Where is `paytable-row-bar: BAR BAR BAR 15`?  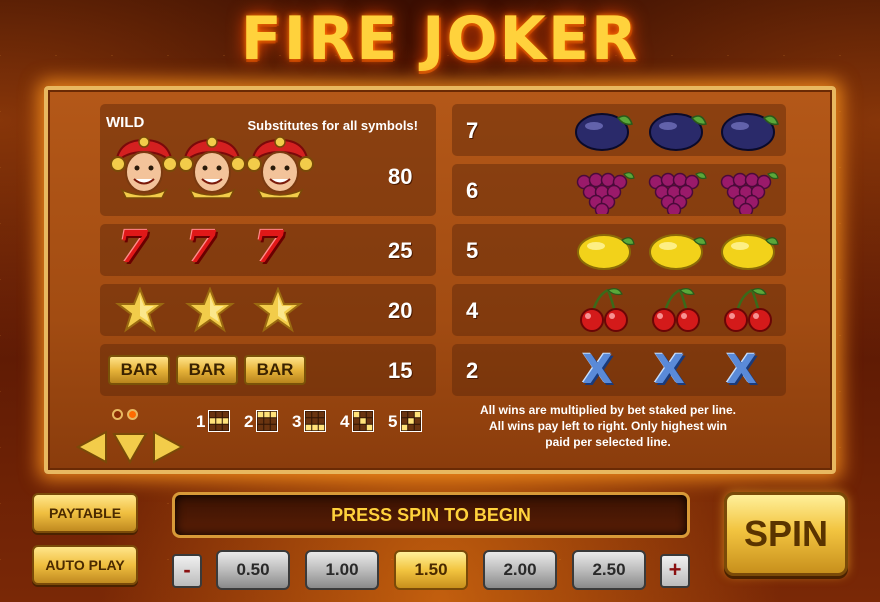
paytable-row-bar: BAR BAR BAR 15 is located at coordinates (268, 370).